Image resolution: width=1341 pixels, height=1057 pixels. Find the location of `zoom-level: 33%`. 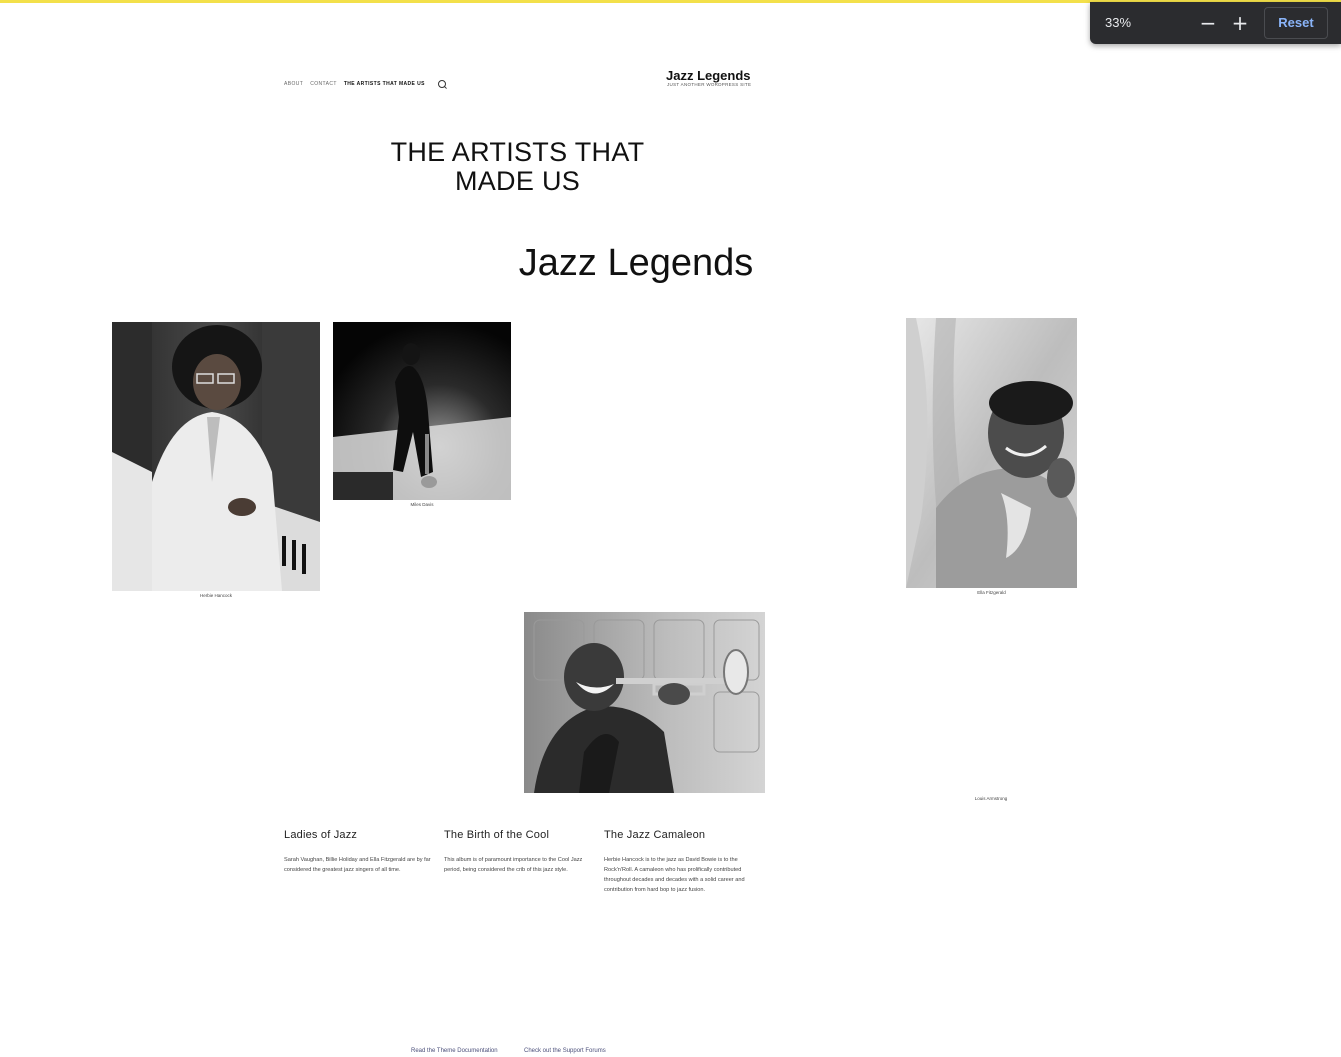

zoom-level: 33% is located at coordinates (1118, 22).